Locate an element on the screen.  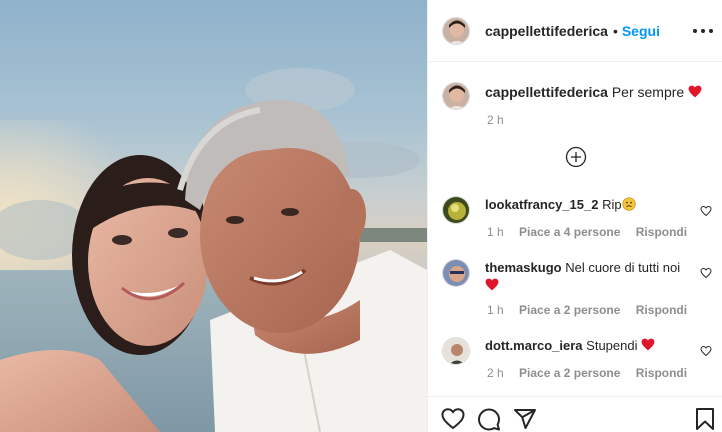
comment-meta: 1 h Piace a 4 persone Rispondi is located at coordinates (593, 232).